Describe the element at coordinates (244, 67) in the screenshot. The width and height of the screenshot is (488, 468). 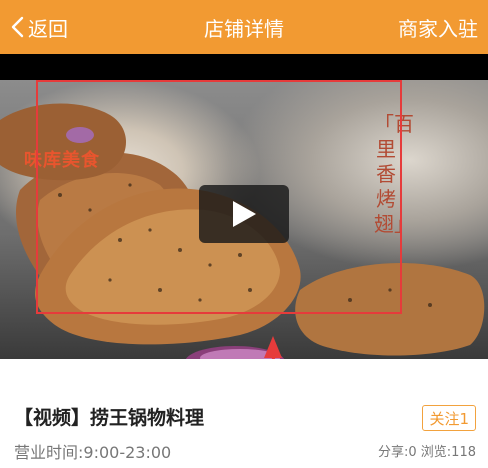
I see `video-letterbox` at that location.